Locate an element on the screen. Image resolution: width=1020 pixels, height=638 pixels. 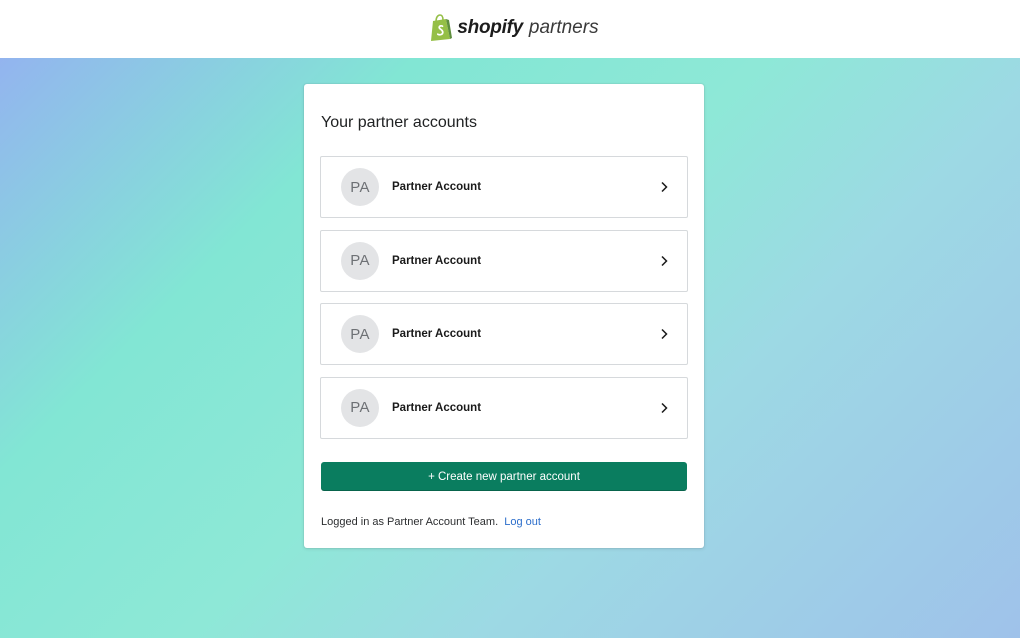
top-bar: shopify partners is located at coordinates (510, 29).